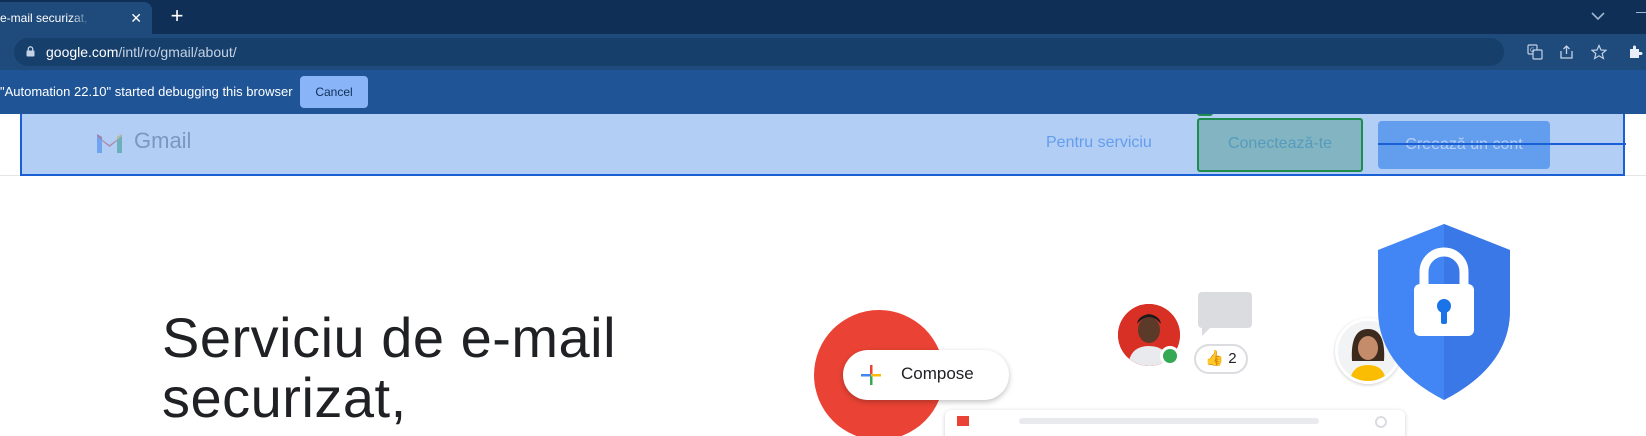 This screenshot has width=1646, height=436. What do you see at coordinates (1599, 52) in the screenshot?
I see `star-icon` at bounding box center [1599, 52].